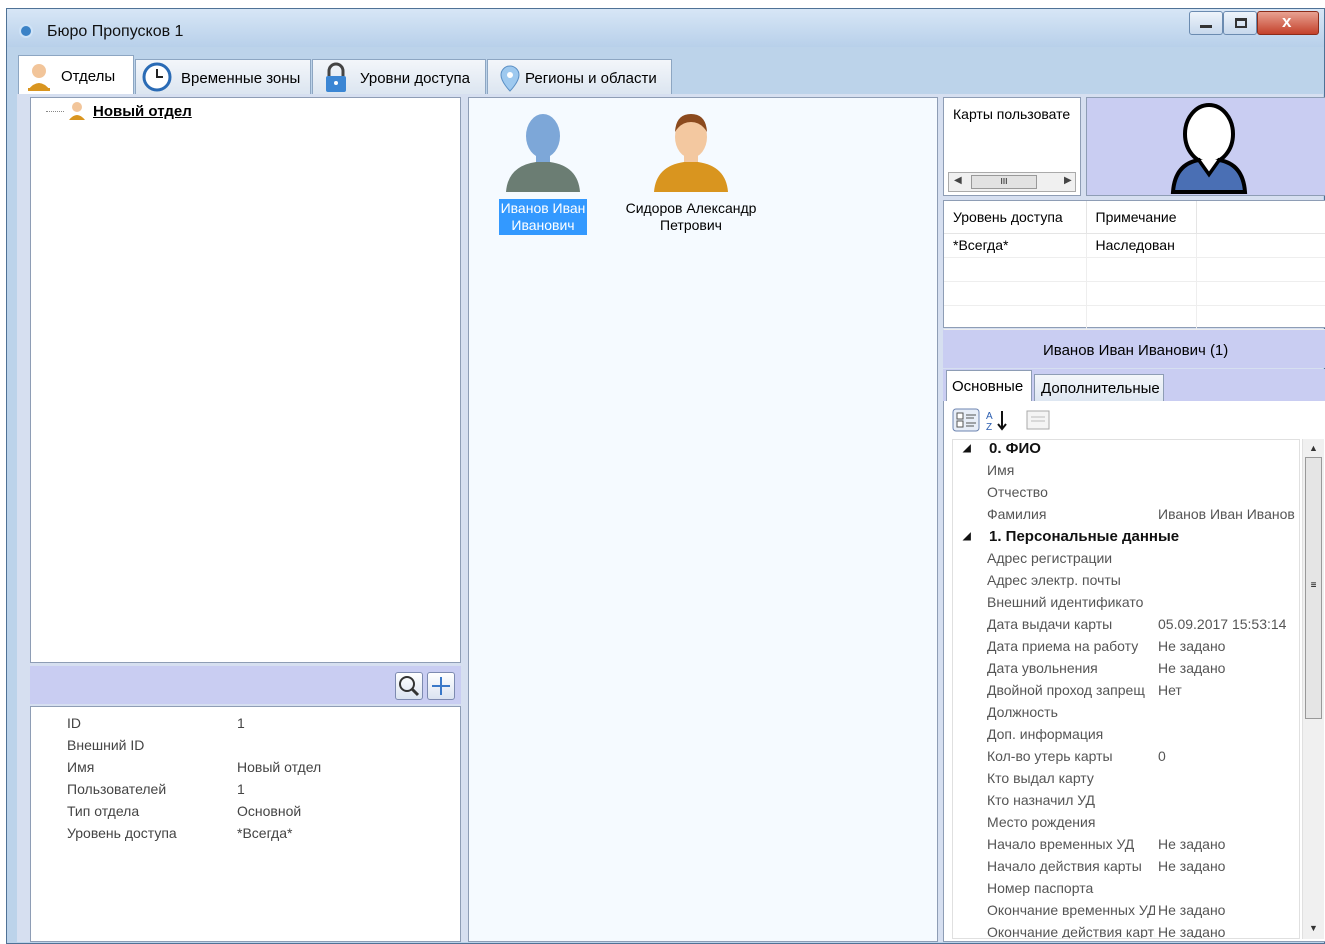 The image size is (1325, 944). I want to click on horizontal-scrollbar: ◀ III ▶, so click(1012, 182).